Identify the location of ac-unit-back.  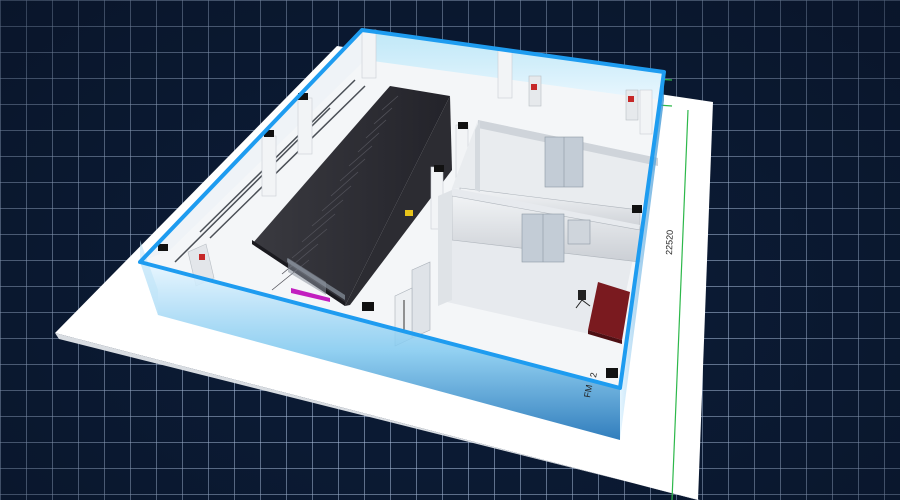
(535, 91).